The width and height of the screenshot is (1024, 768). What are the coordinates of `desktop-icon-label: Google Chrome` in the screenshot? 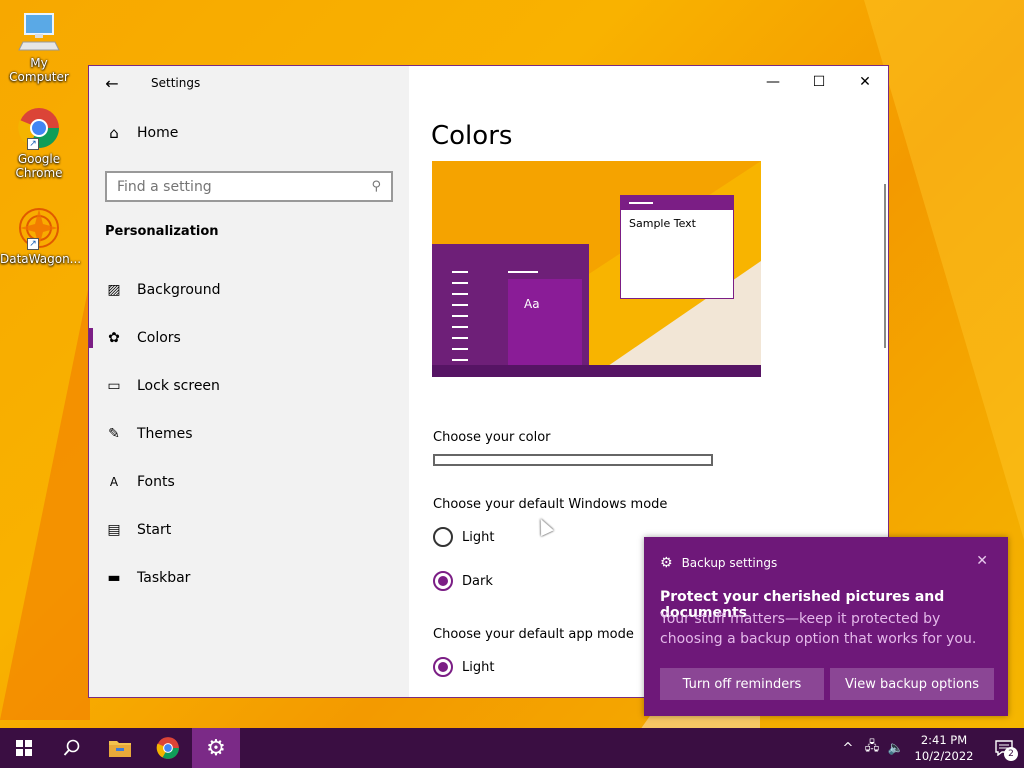 It's located at (39, 166).